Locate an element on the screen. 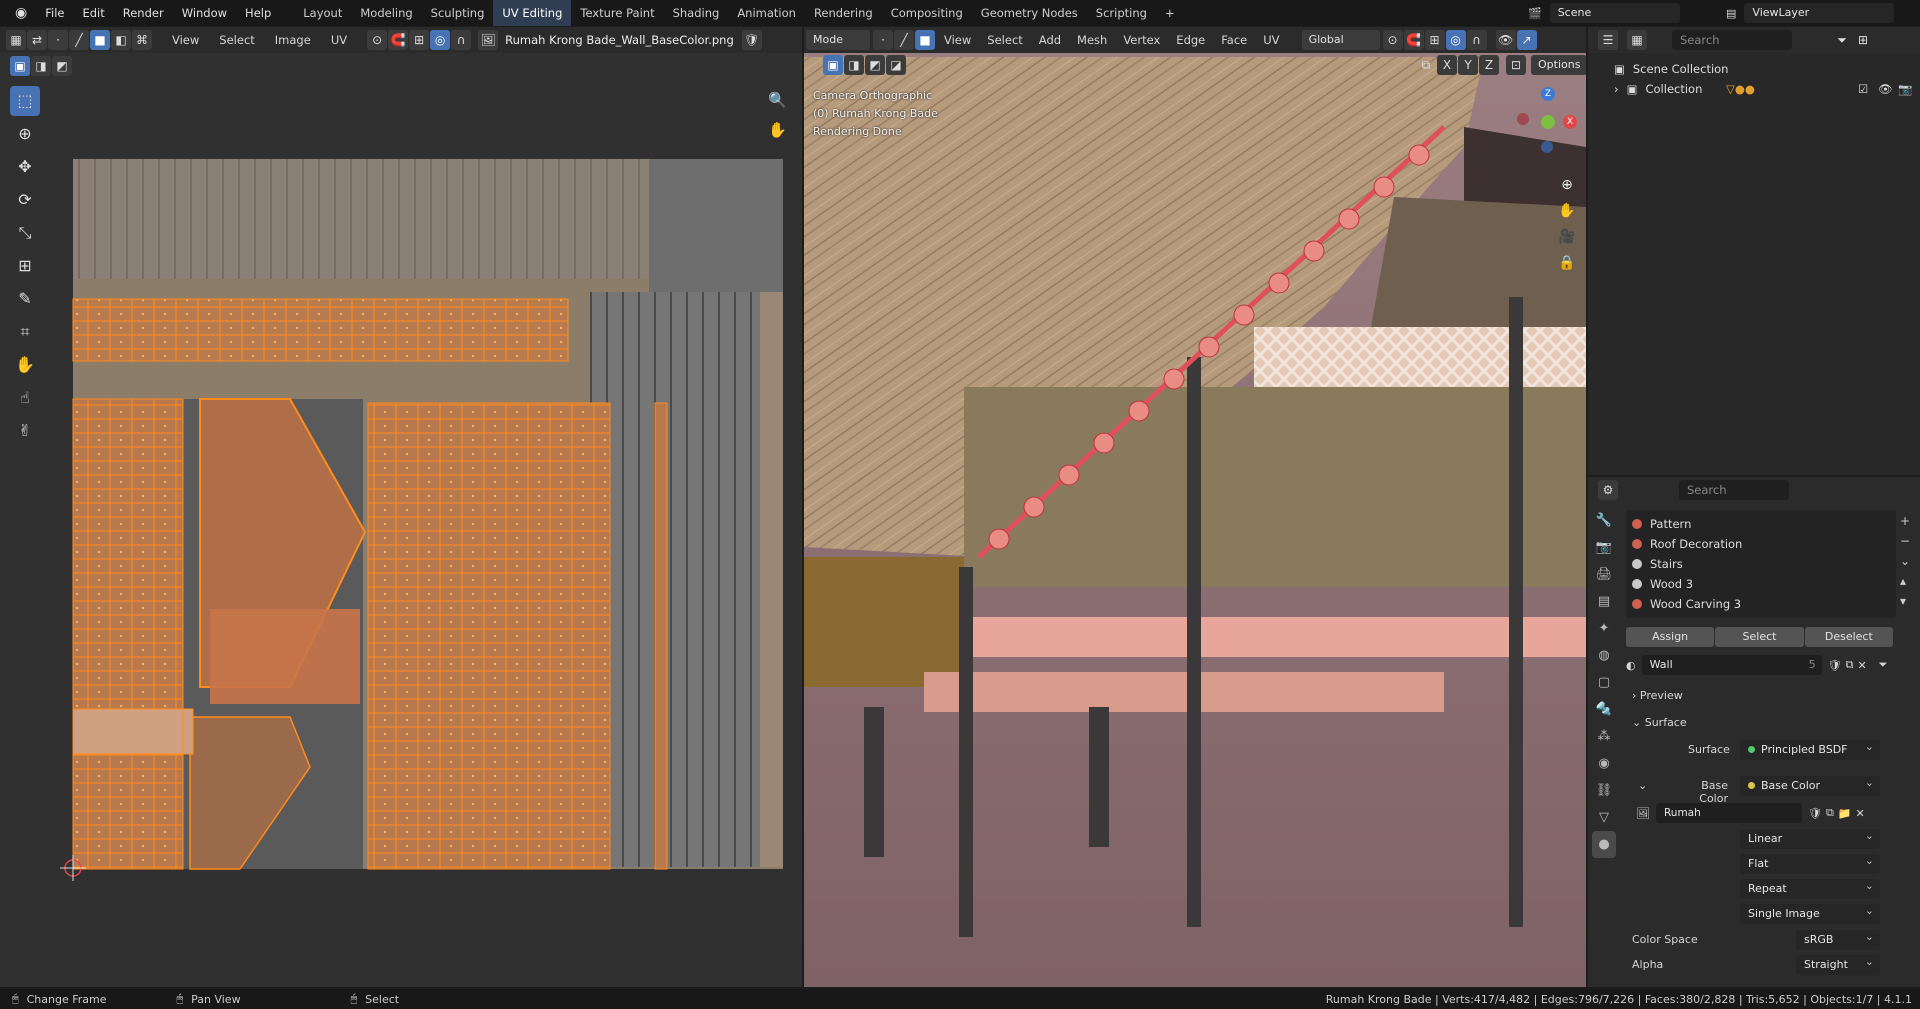 The image size is (1920, 1009). vp-lock-icon: 🔒 is located at coordinates (1567, 263).